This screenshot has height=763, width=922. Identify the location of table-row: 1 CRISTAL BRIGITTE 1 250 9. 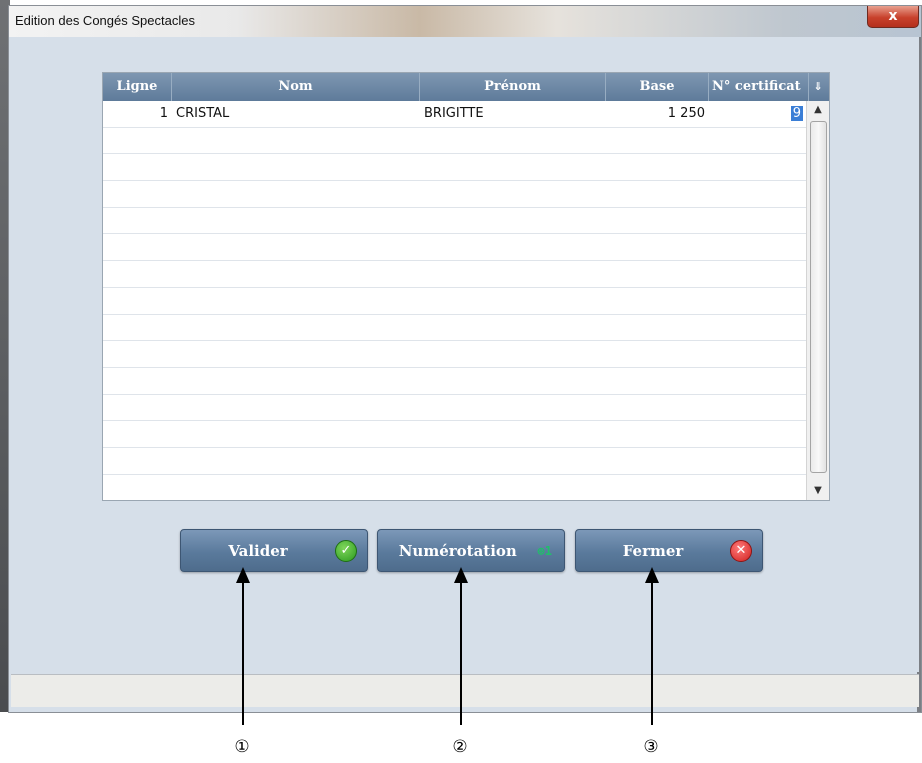
(455, 114).